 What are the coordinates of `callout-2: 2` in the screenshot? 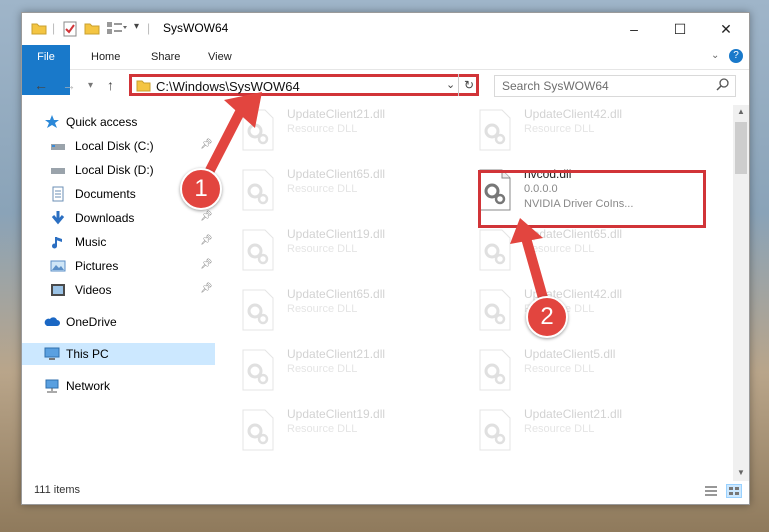 It's located at (547, 317).